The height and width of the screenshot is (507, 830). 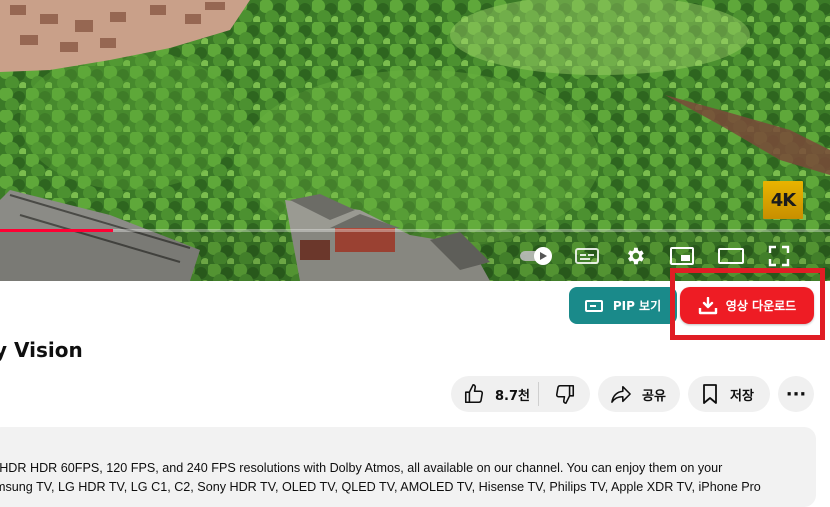 I want to click on save-label: 저장, so click(x=742, y=396).